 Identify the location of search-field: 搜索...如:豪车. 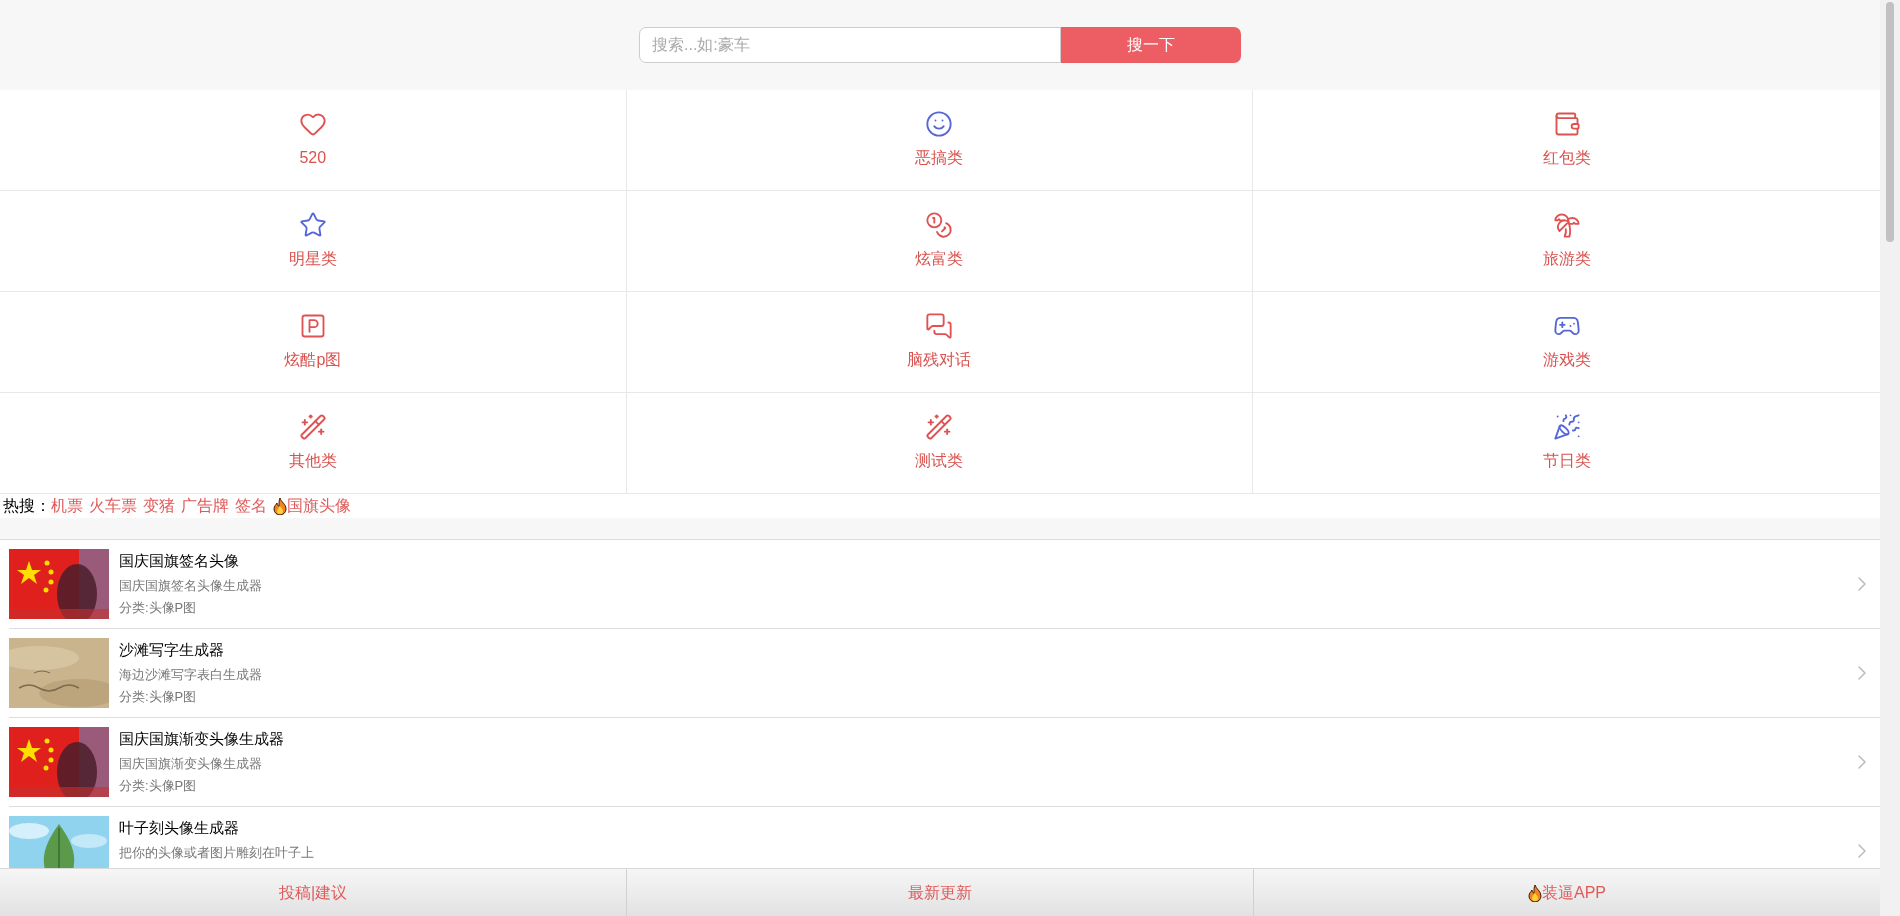
(850, 45).